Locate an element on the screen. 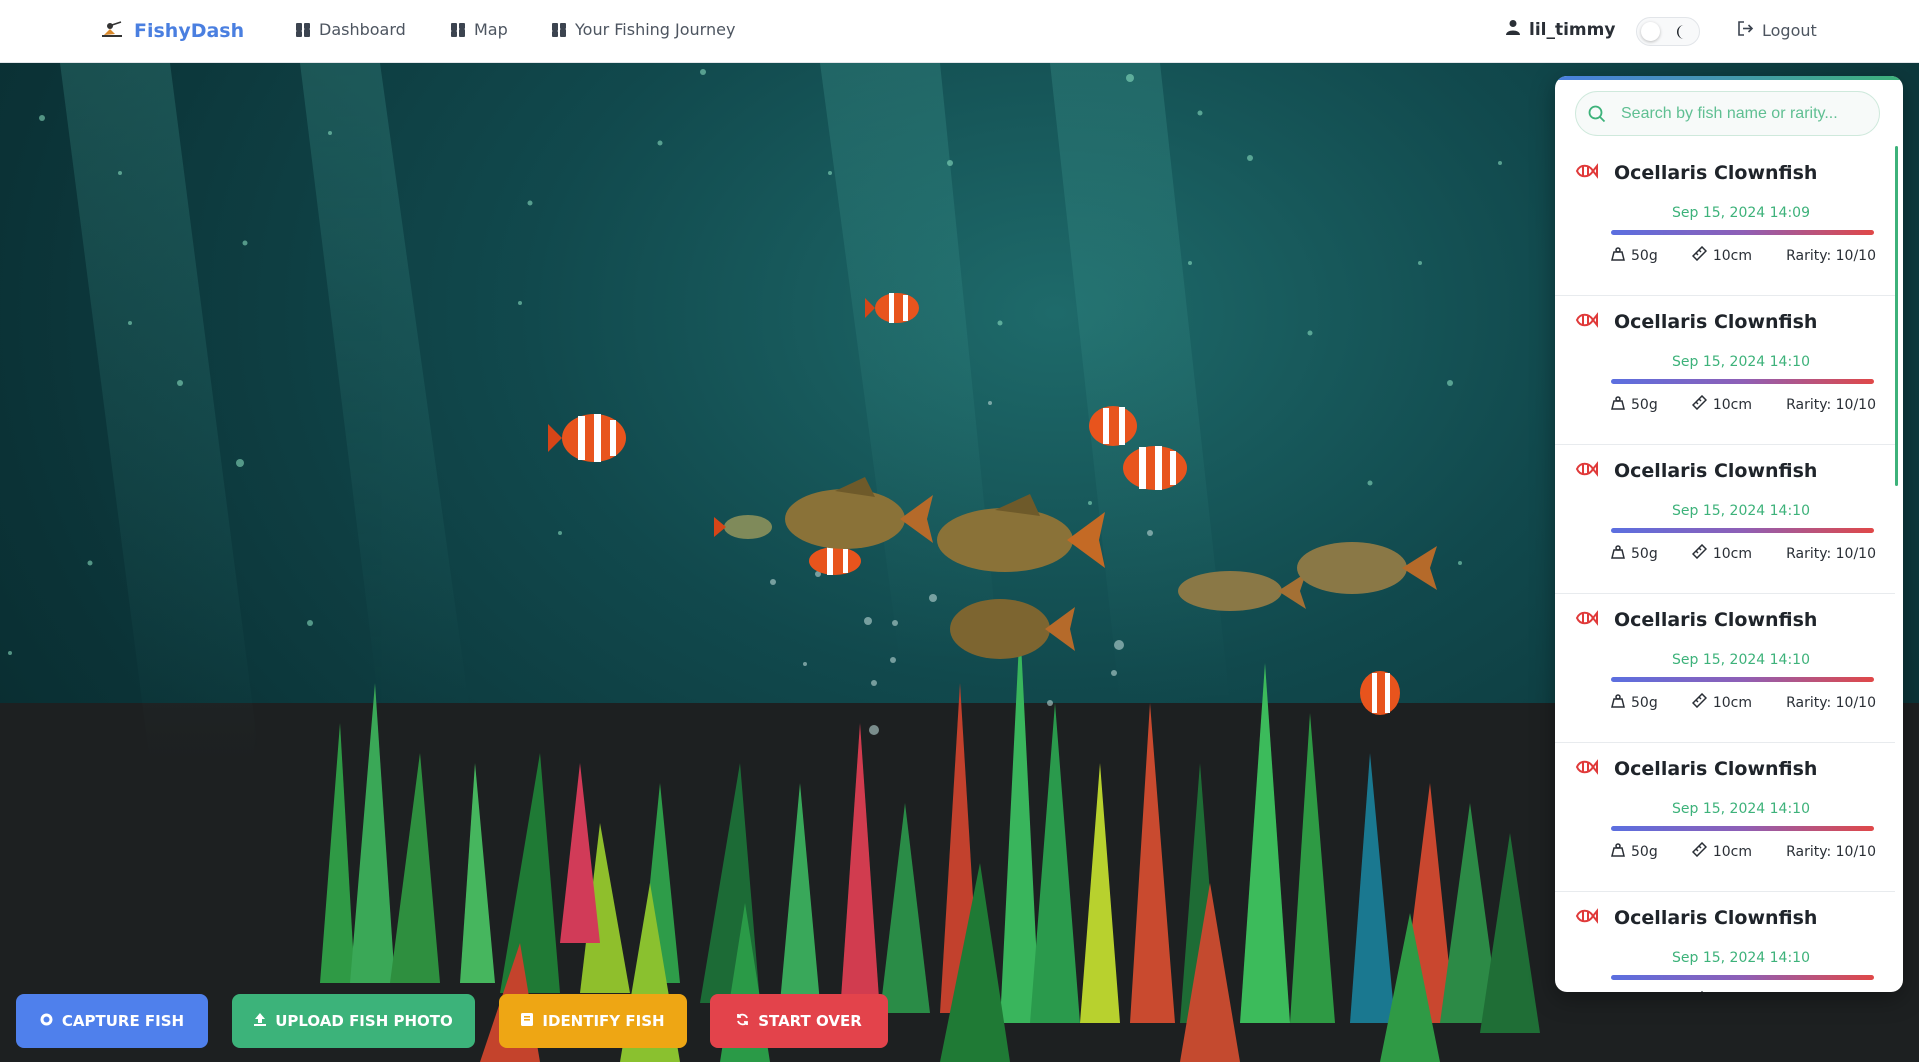 This screenshot has width=1919, height=1062. logout-icon is located at coordinates (1745, 30).